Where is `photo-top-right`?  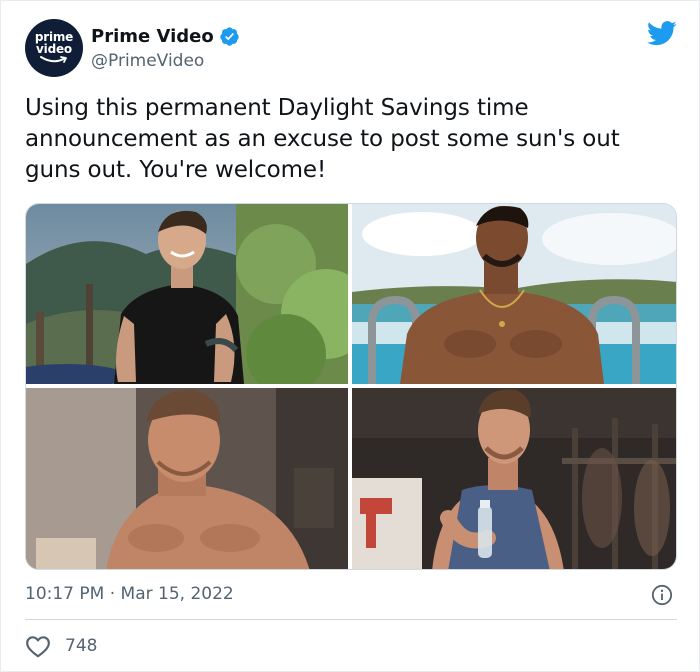 photo-top-right is located at coordinates (514, 294).